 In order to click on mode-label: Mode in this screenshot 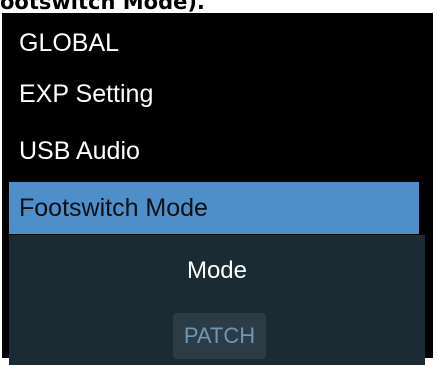, I will do `click(217, 270)`.